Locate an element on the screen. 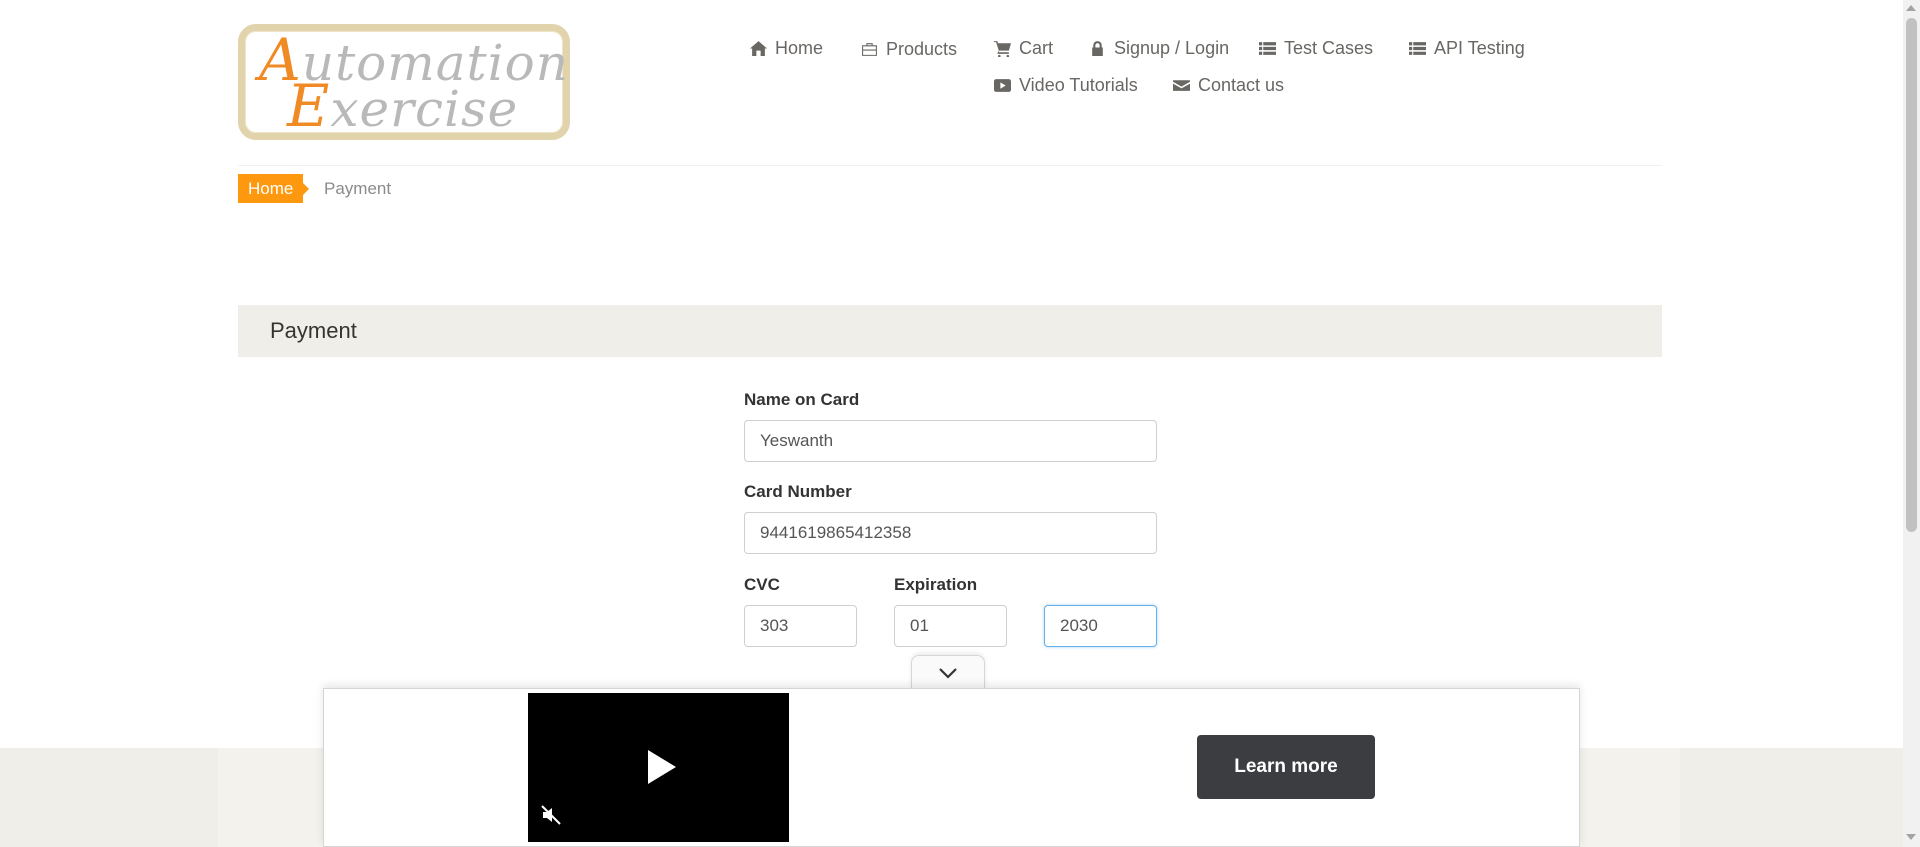 The image size is (1920, 847). briefcase-icon is located at coordinates (869, 49).